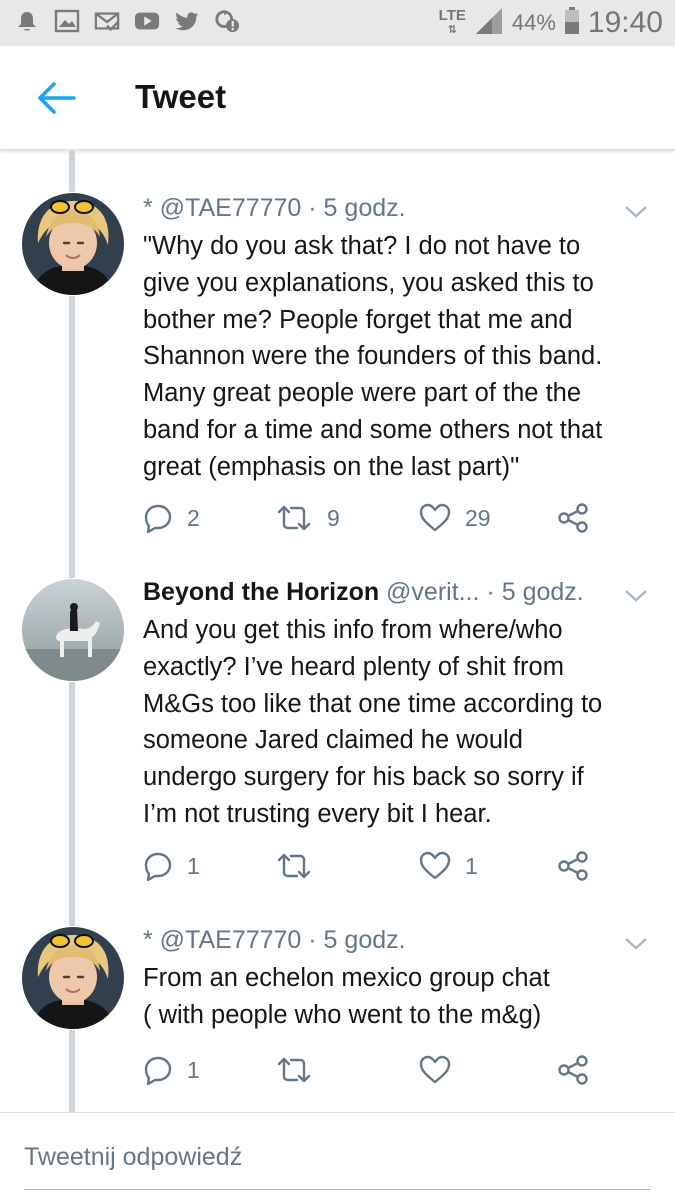 This screenshot has height=1200, width=675. I want to click on like-count: 1, so click(471, 865).